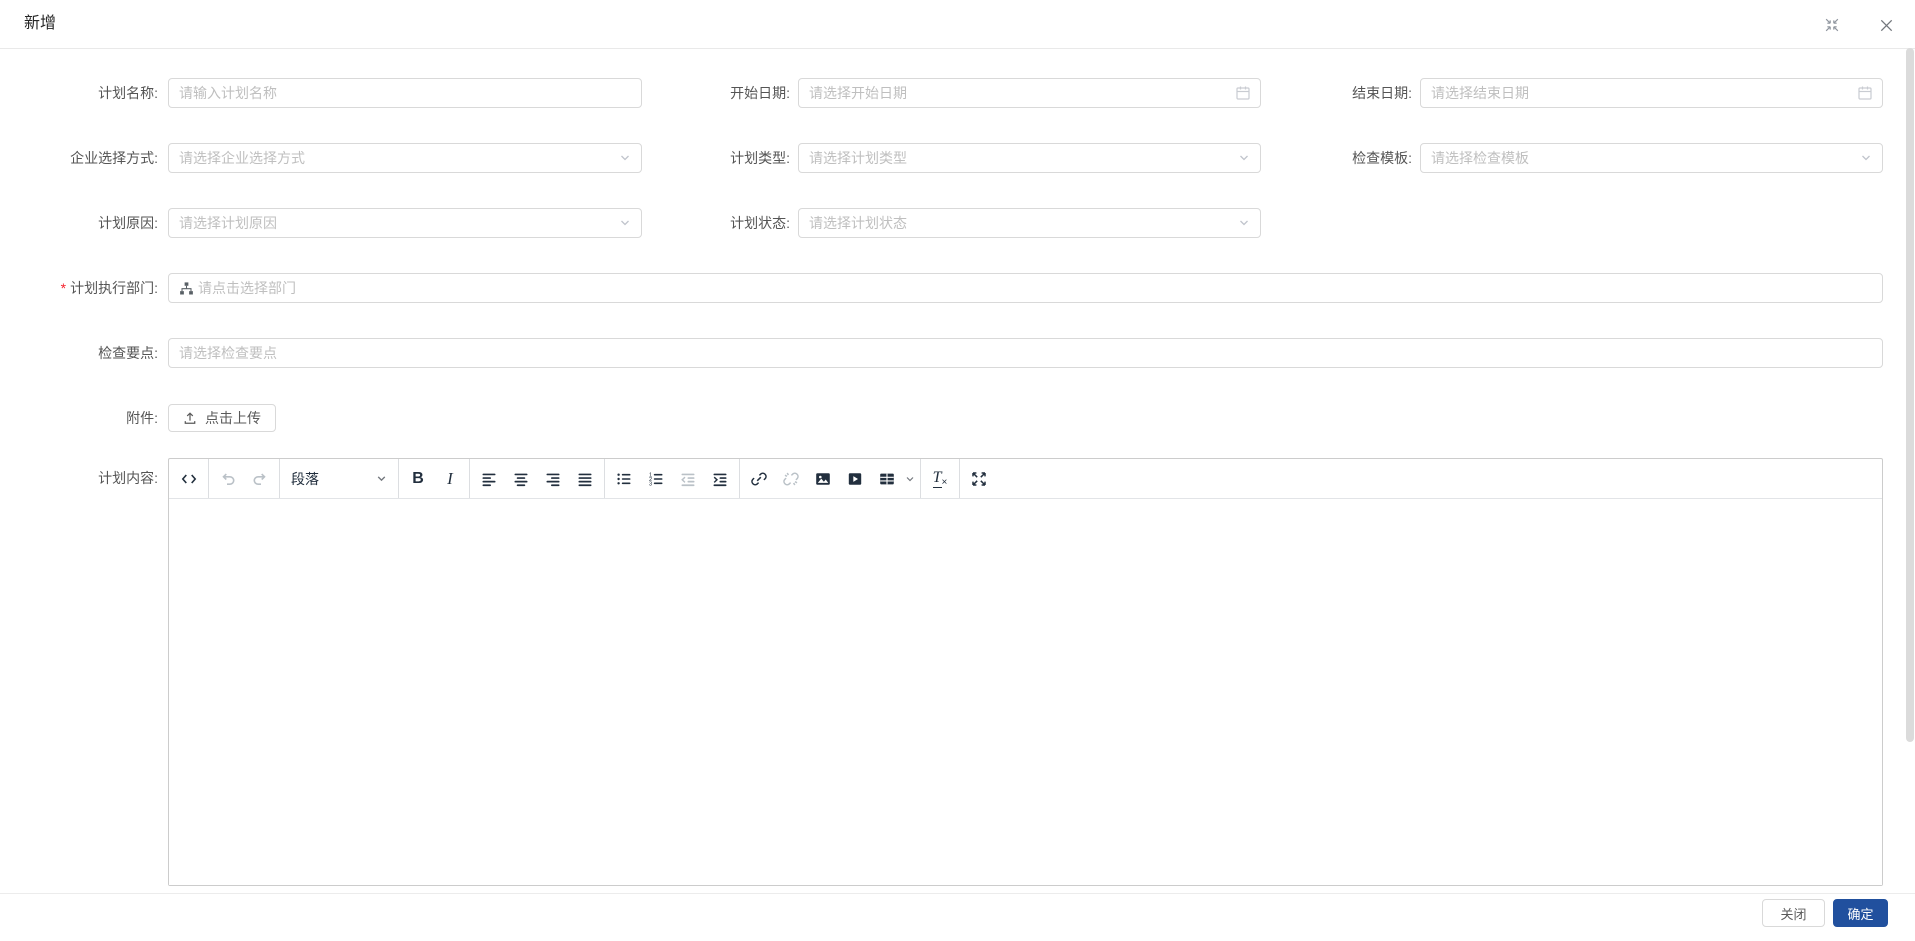  What do you see at coordinates (1910, 395) in the screenshot?
I see `vertical-scrollbar-thumb` at bounding box center [1910, 395].